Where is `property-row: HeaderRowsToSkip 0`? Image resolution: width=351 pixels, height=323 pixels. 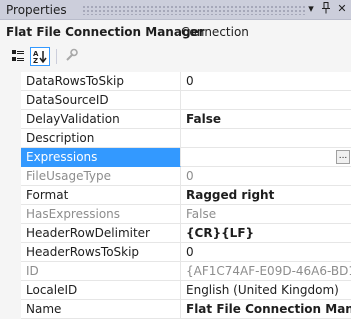 property-row: HeaderRowsToSkip 0 is located at coordinates (175, 252).